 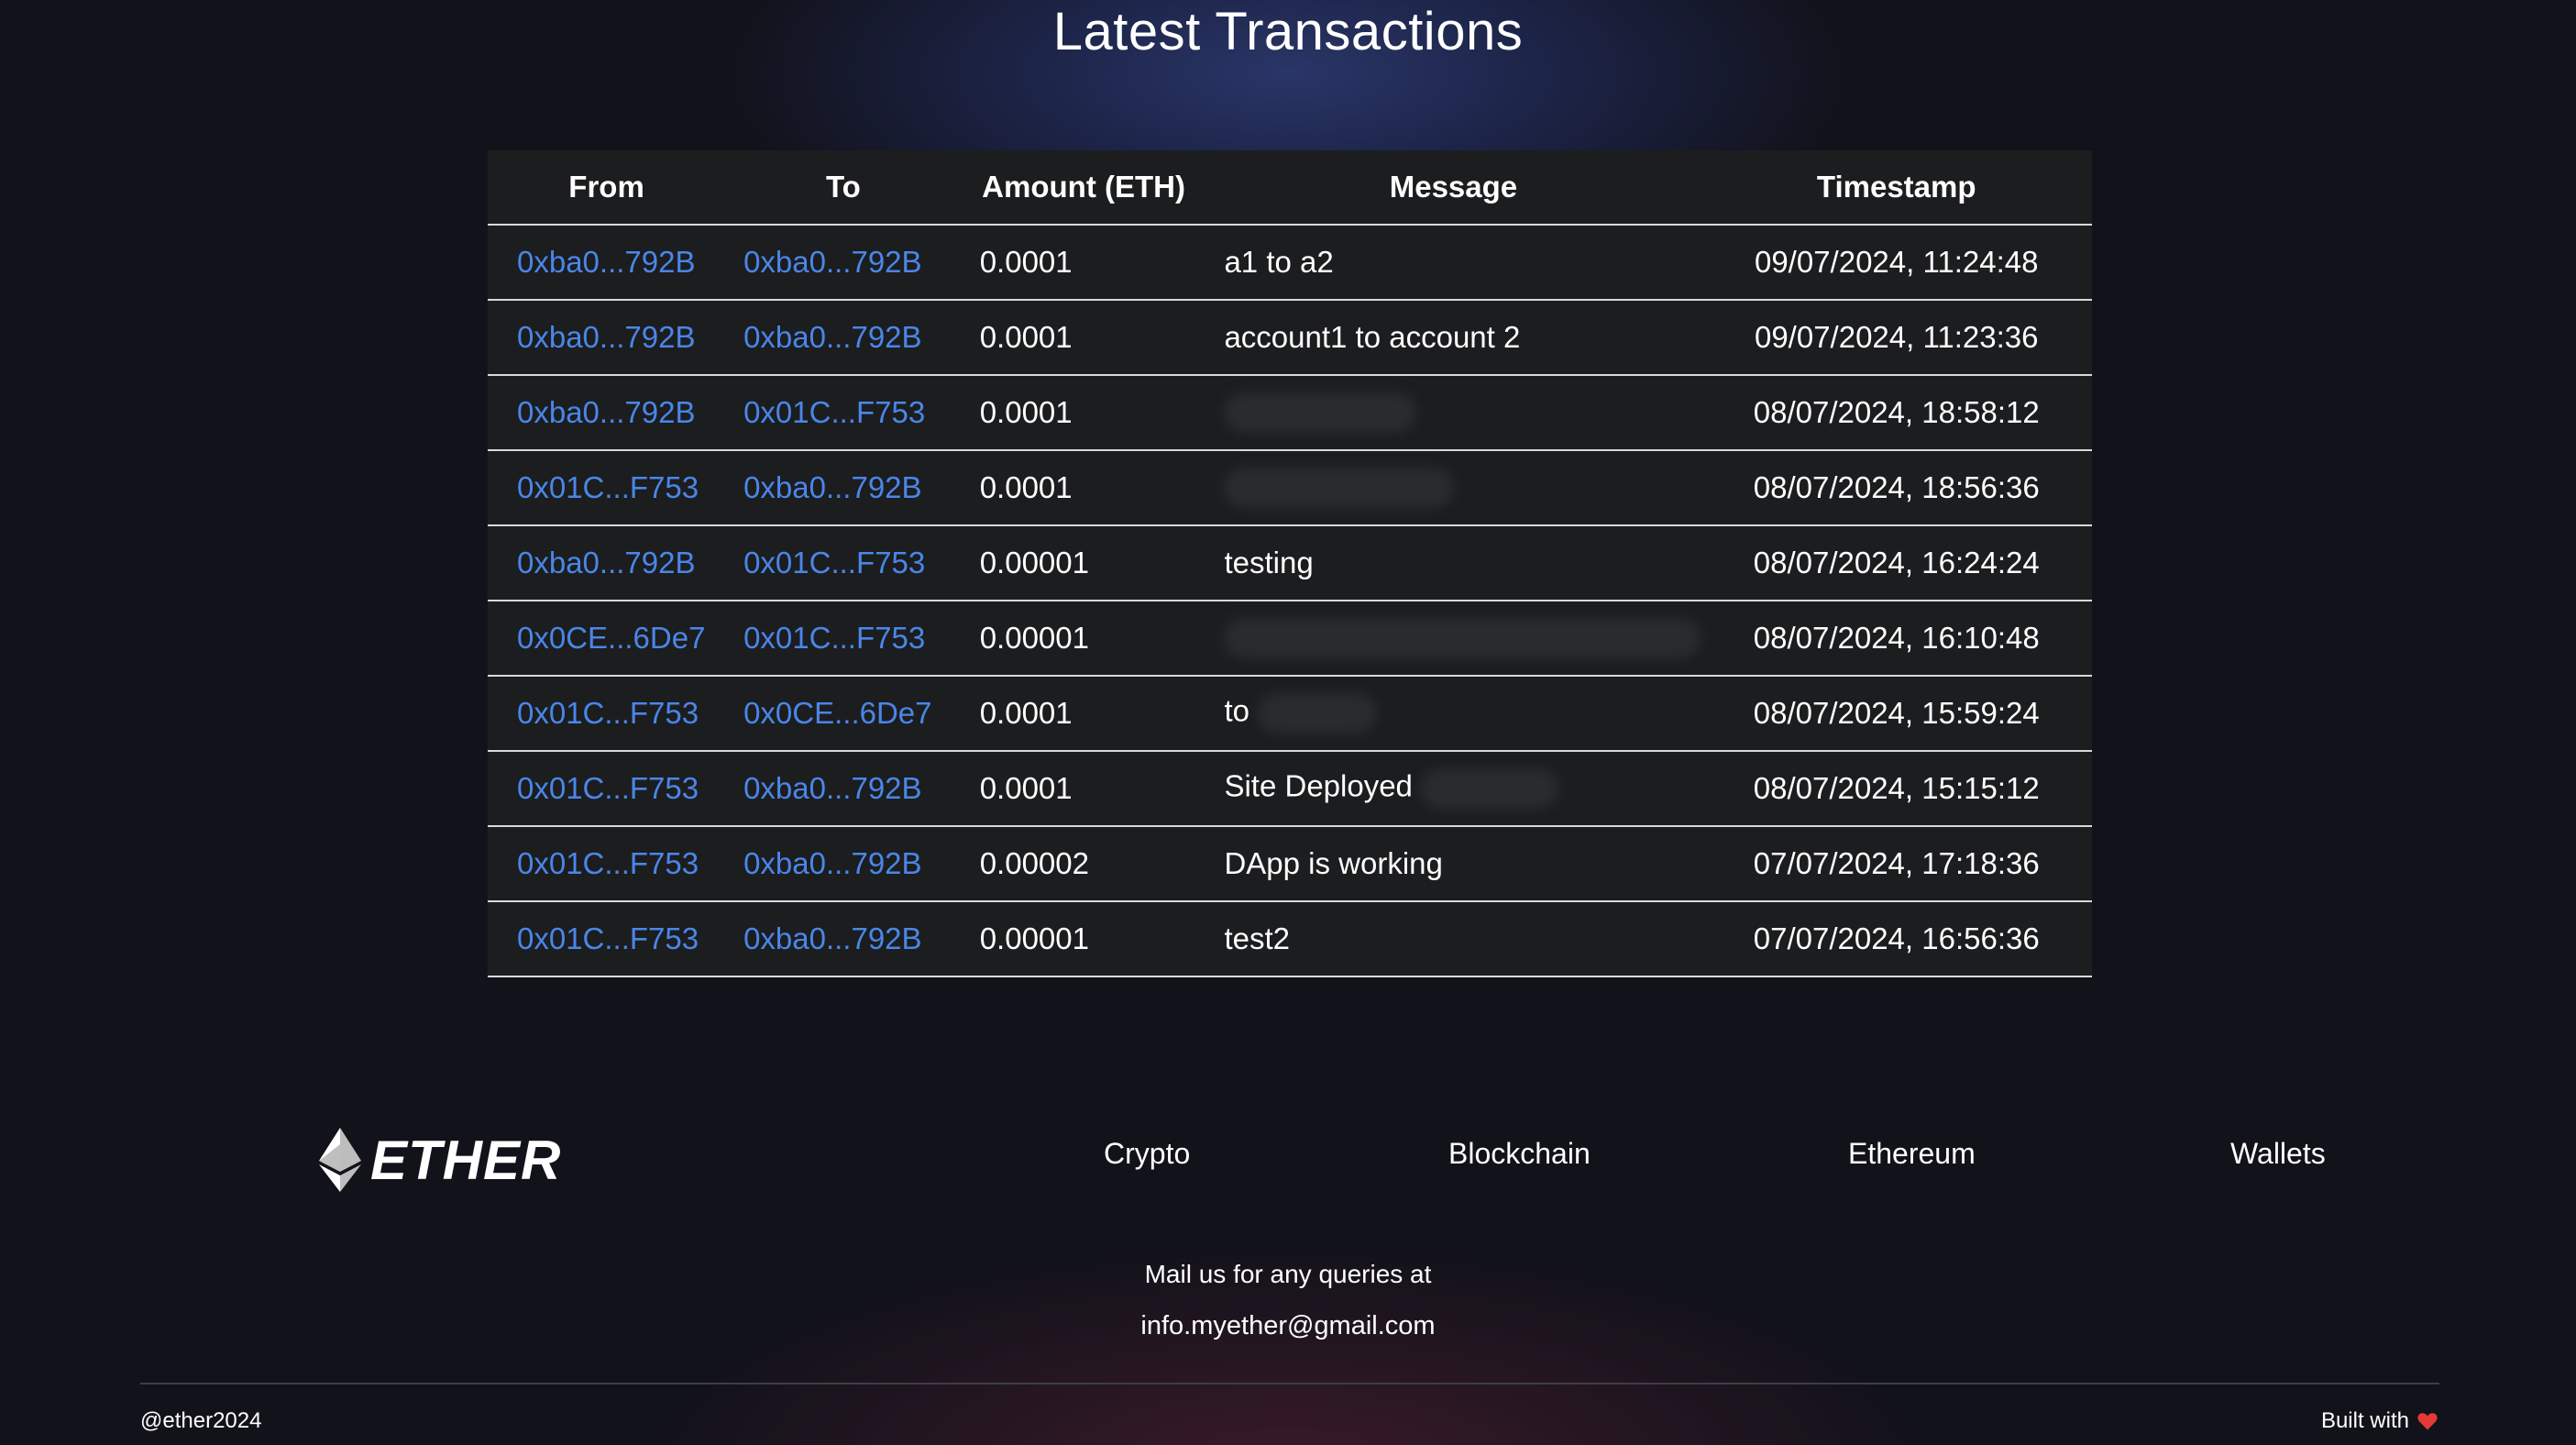 I want to click on built-with: Built with, so click(x=2379, y=1421).